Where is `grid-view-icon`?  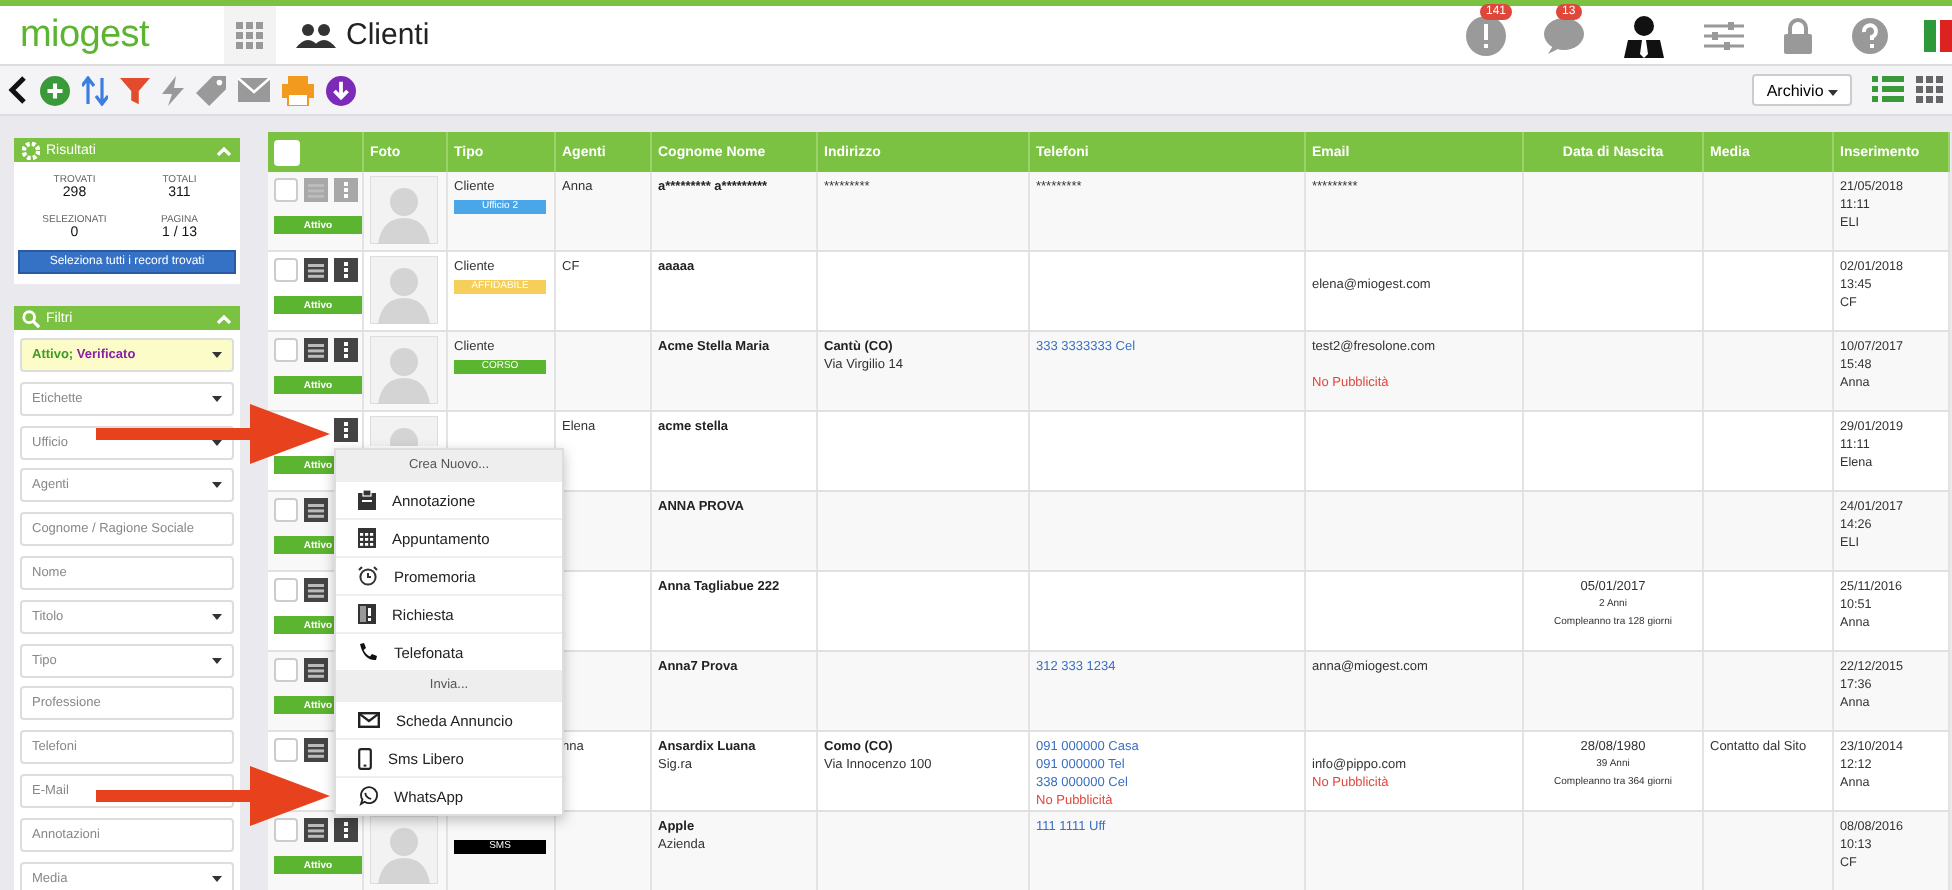 grid-view-icon is located at coordinates (1930, 90).